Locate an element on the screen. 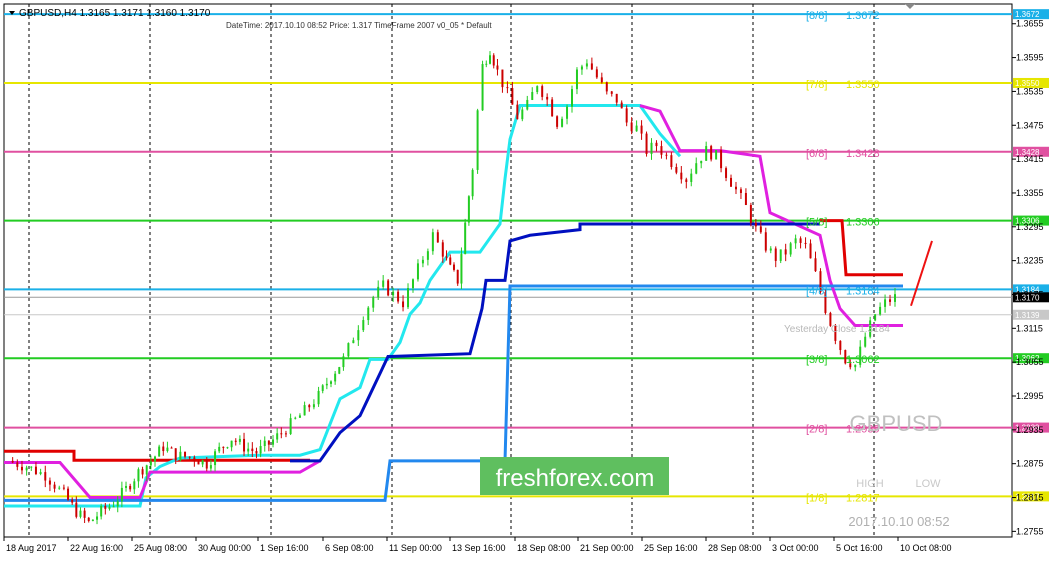 This screenshot has height=561, width=1055. price-tick-label-11: 1.2995 is located at coordinates (1030, 396).